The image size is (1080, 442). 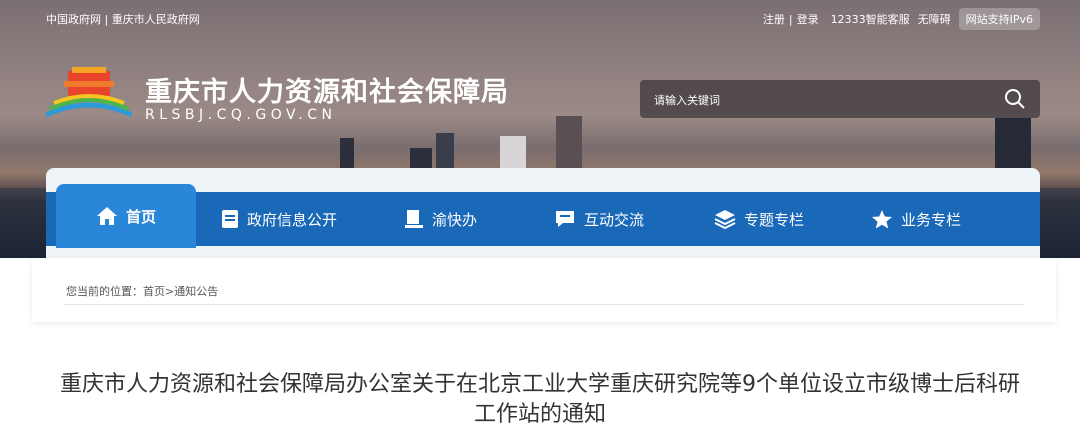 What do you see at coordinates (104, 291) in the screenshot?
I see `breadcrumb-prefix: 您当前的位置：` at bounding box center [104, 291].